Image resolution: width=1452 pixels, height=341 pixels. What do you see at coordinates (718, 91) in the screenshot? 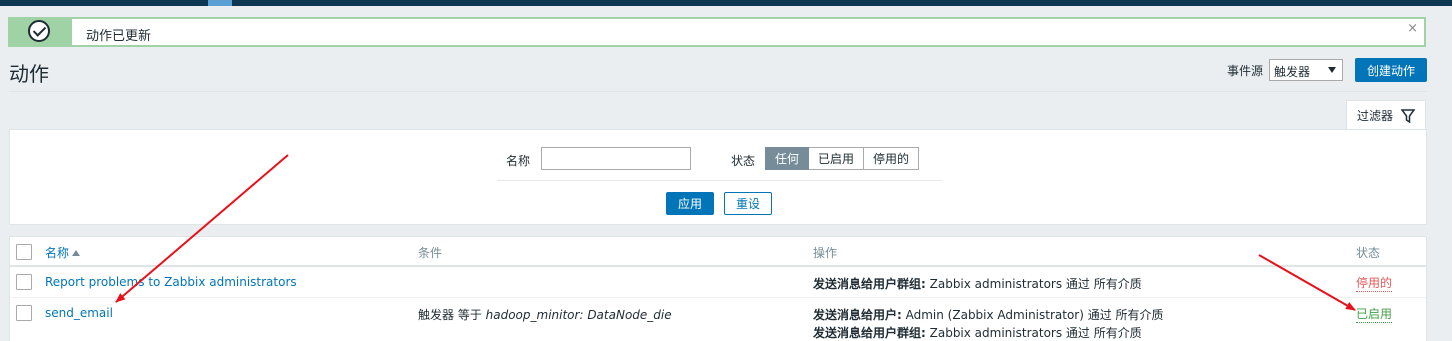
I see `header-divider` at bounding box center [718, 91].